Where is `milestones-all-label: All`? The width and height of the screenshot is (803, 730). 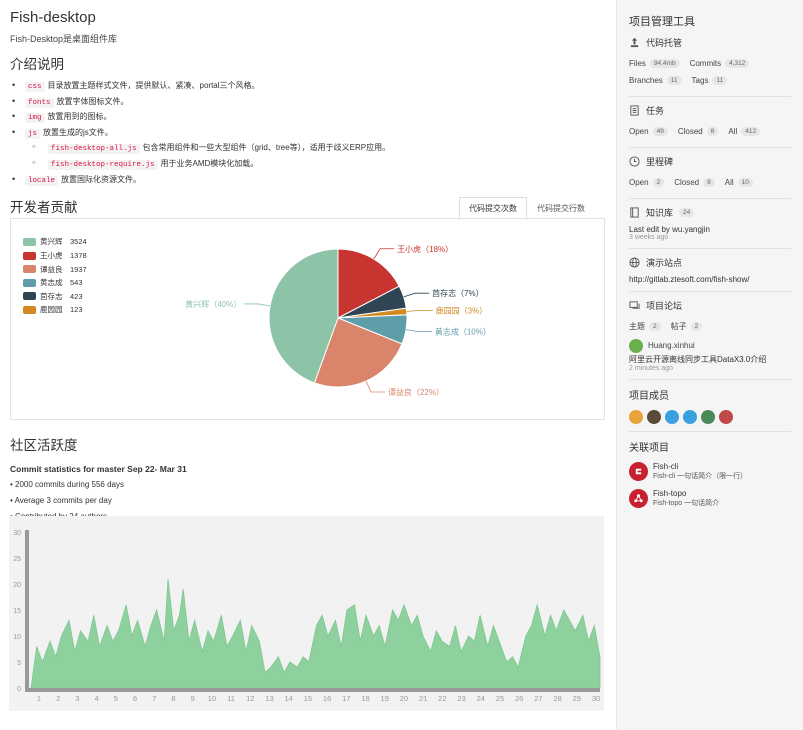 milestones-all-label: All is located at coordinates (729, 182).